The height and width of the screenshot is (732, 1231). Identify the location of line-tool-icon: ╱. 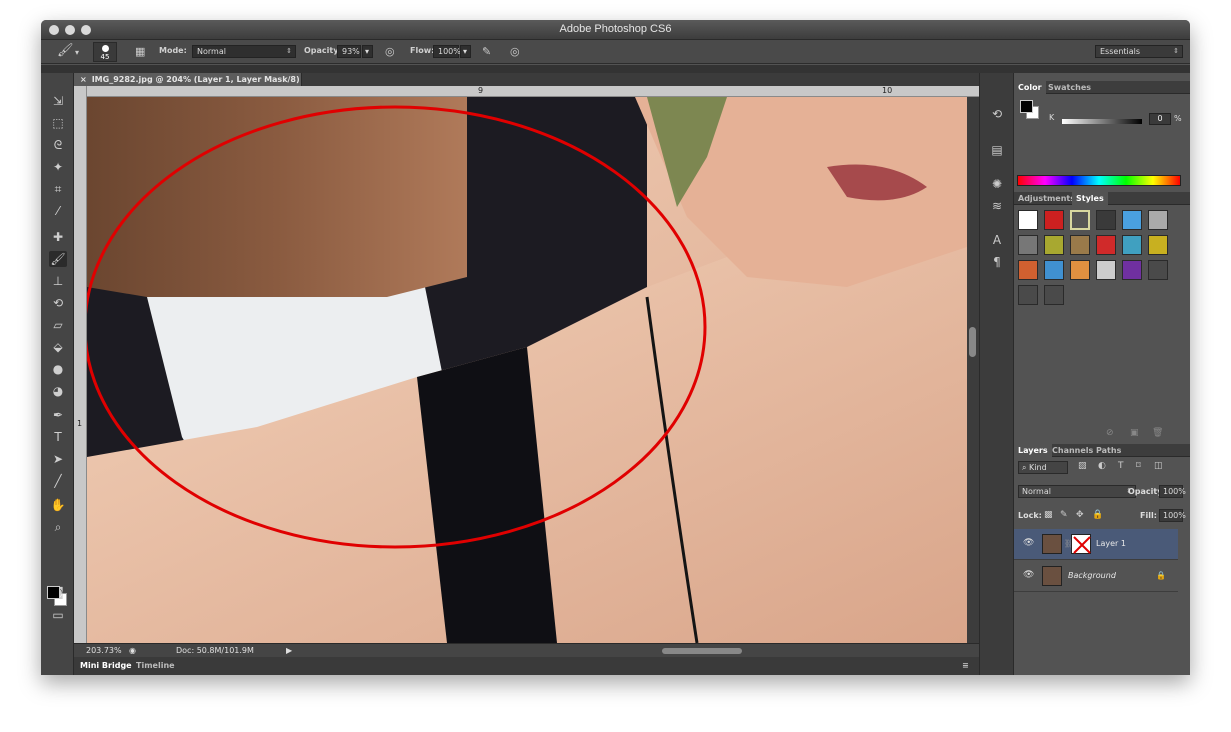
(58, 481).